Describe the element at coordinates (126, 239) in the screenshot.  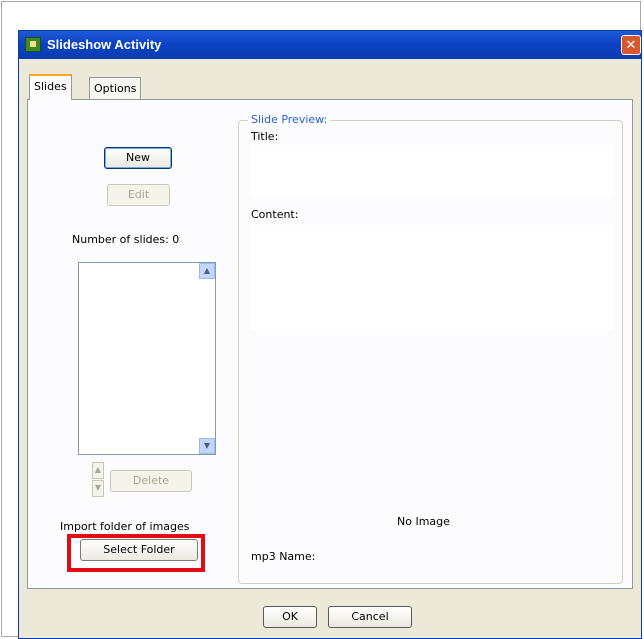
I see `slide-count-label: Number of slides: 0` at that location.